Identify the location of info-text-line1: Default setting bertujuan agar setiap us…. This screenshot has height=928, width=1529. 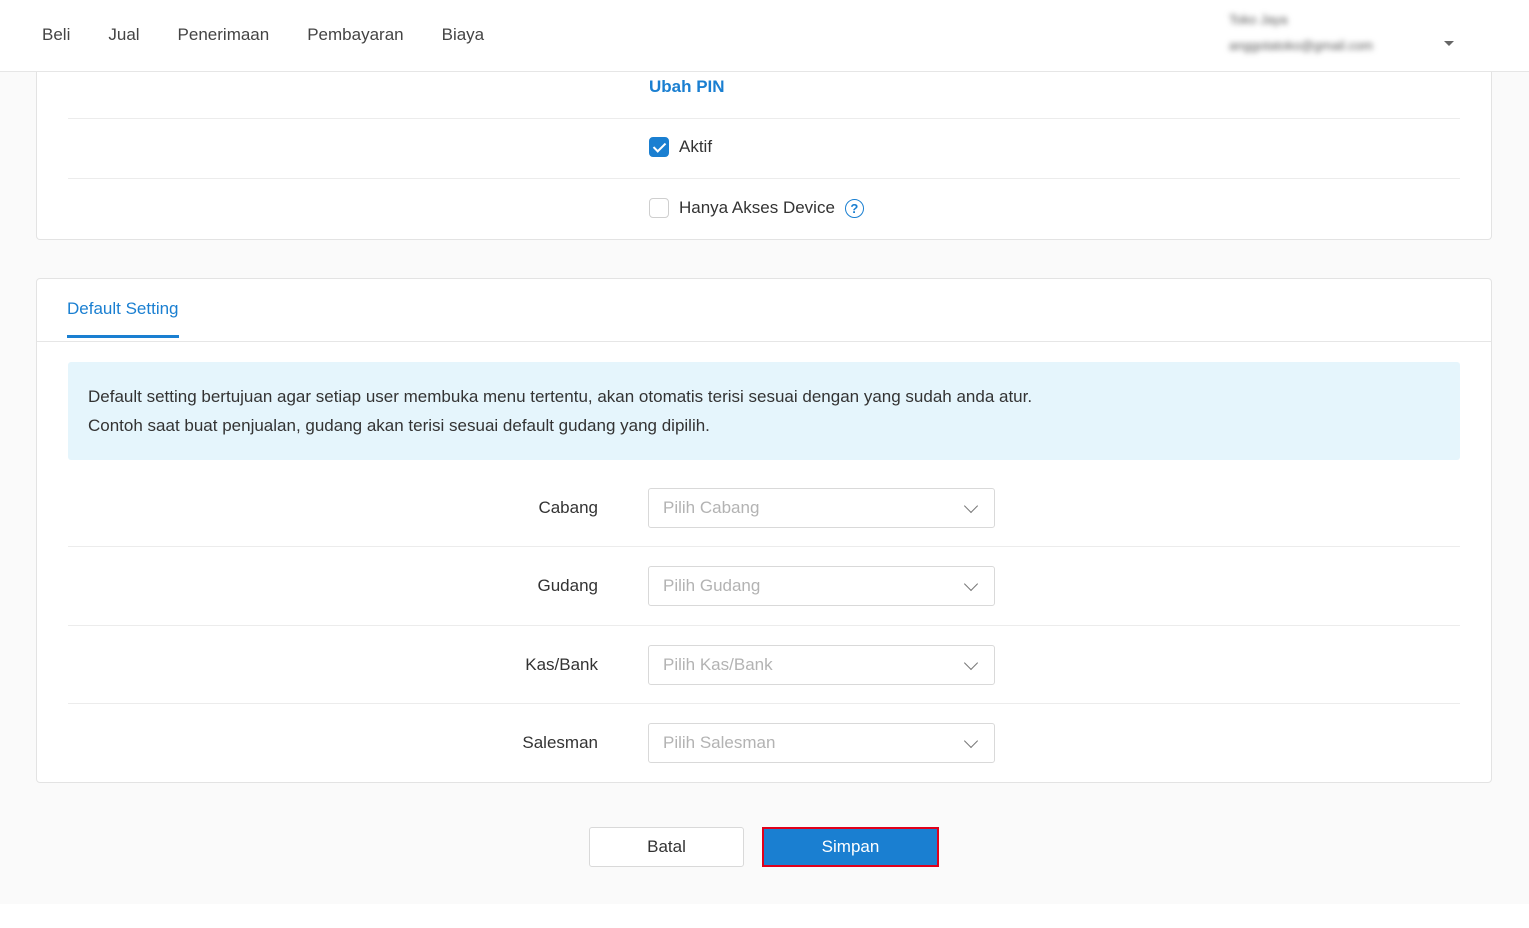
(560, 396).